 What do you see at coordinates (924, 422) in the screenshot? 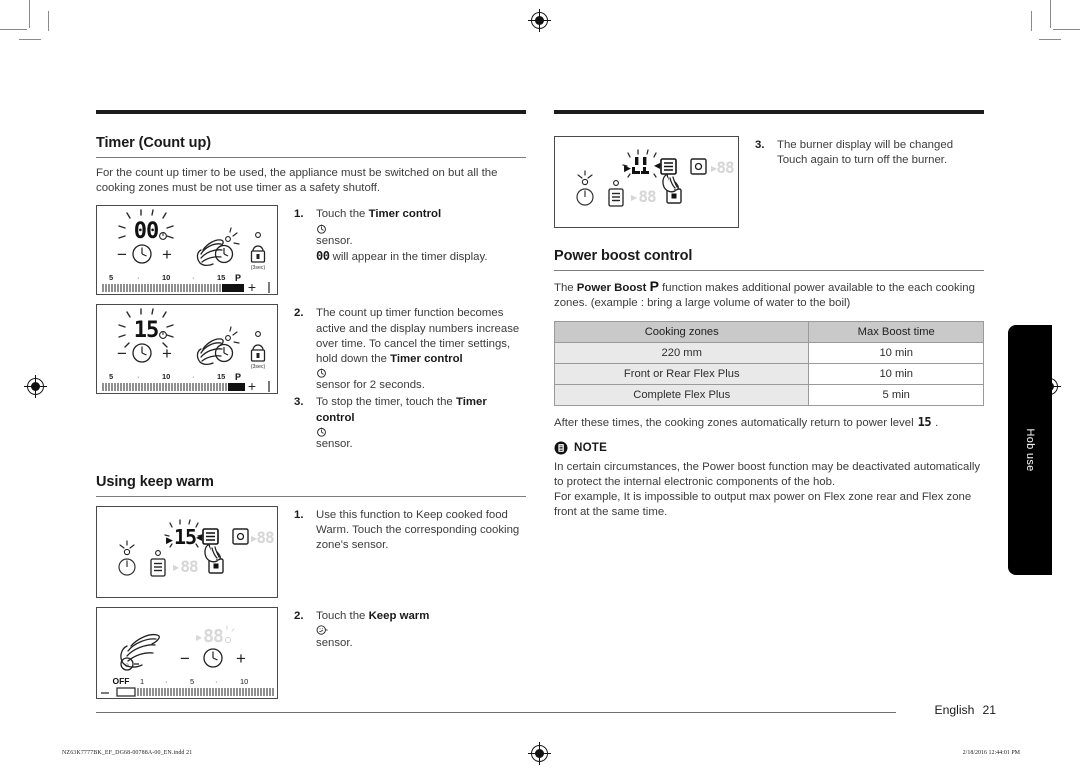
I see `power-level-value: 15` at bounding box center [924, 422].